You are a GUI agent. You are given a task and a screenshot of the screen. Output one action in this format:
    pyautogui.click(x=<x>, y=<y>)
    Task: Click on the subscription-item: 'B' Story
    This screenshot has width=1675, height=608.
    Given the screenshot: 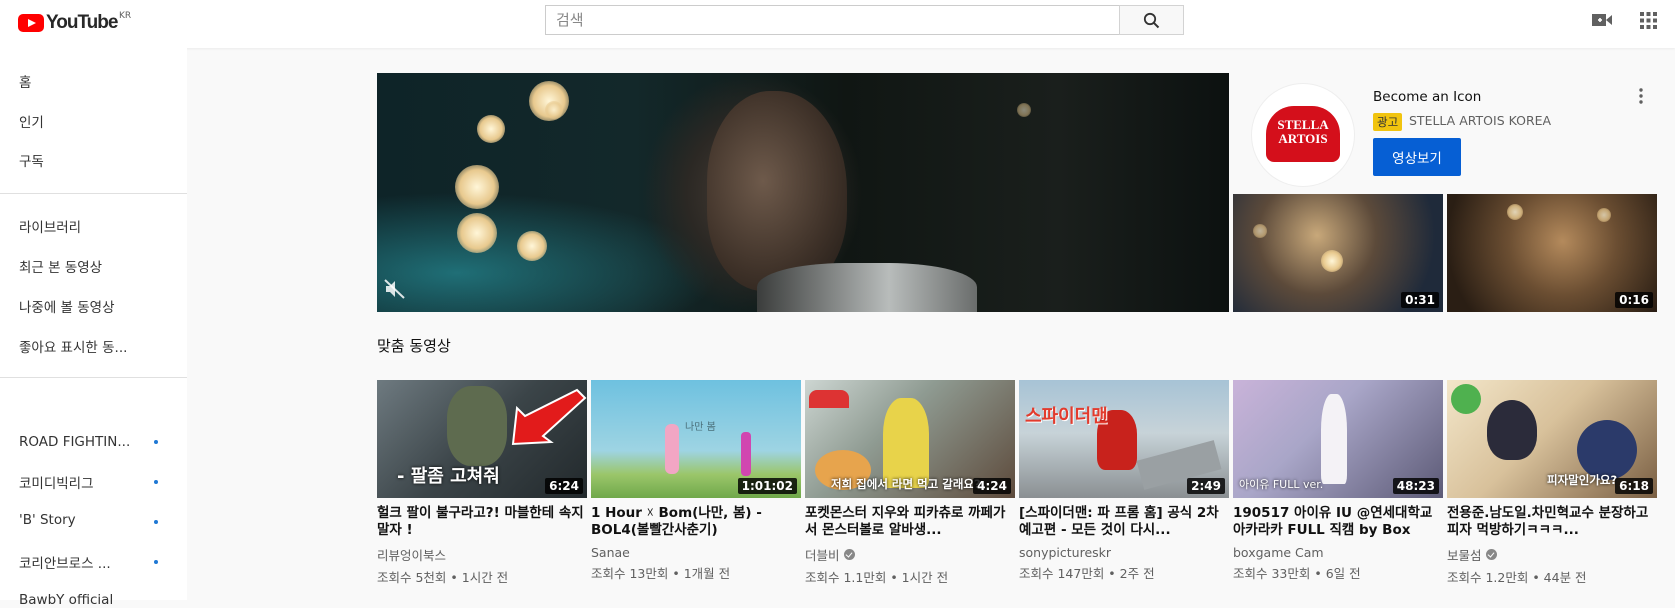 What is the action you would take?
    pyautogui.click(x=47, y=520)
    